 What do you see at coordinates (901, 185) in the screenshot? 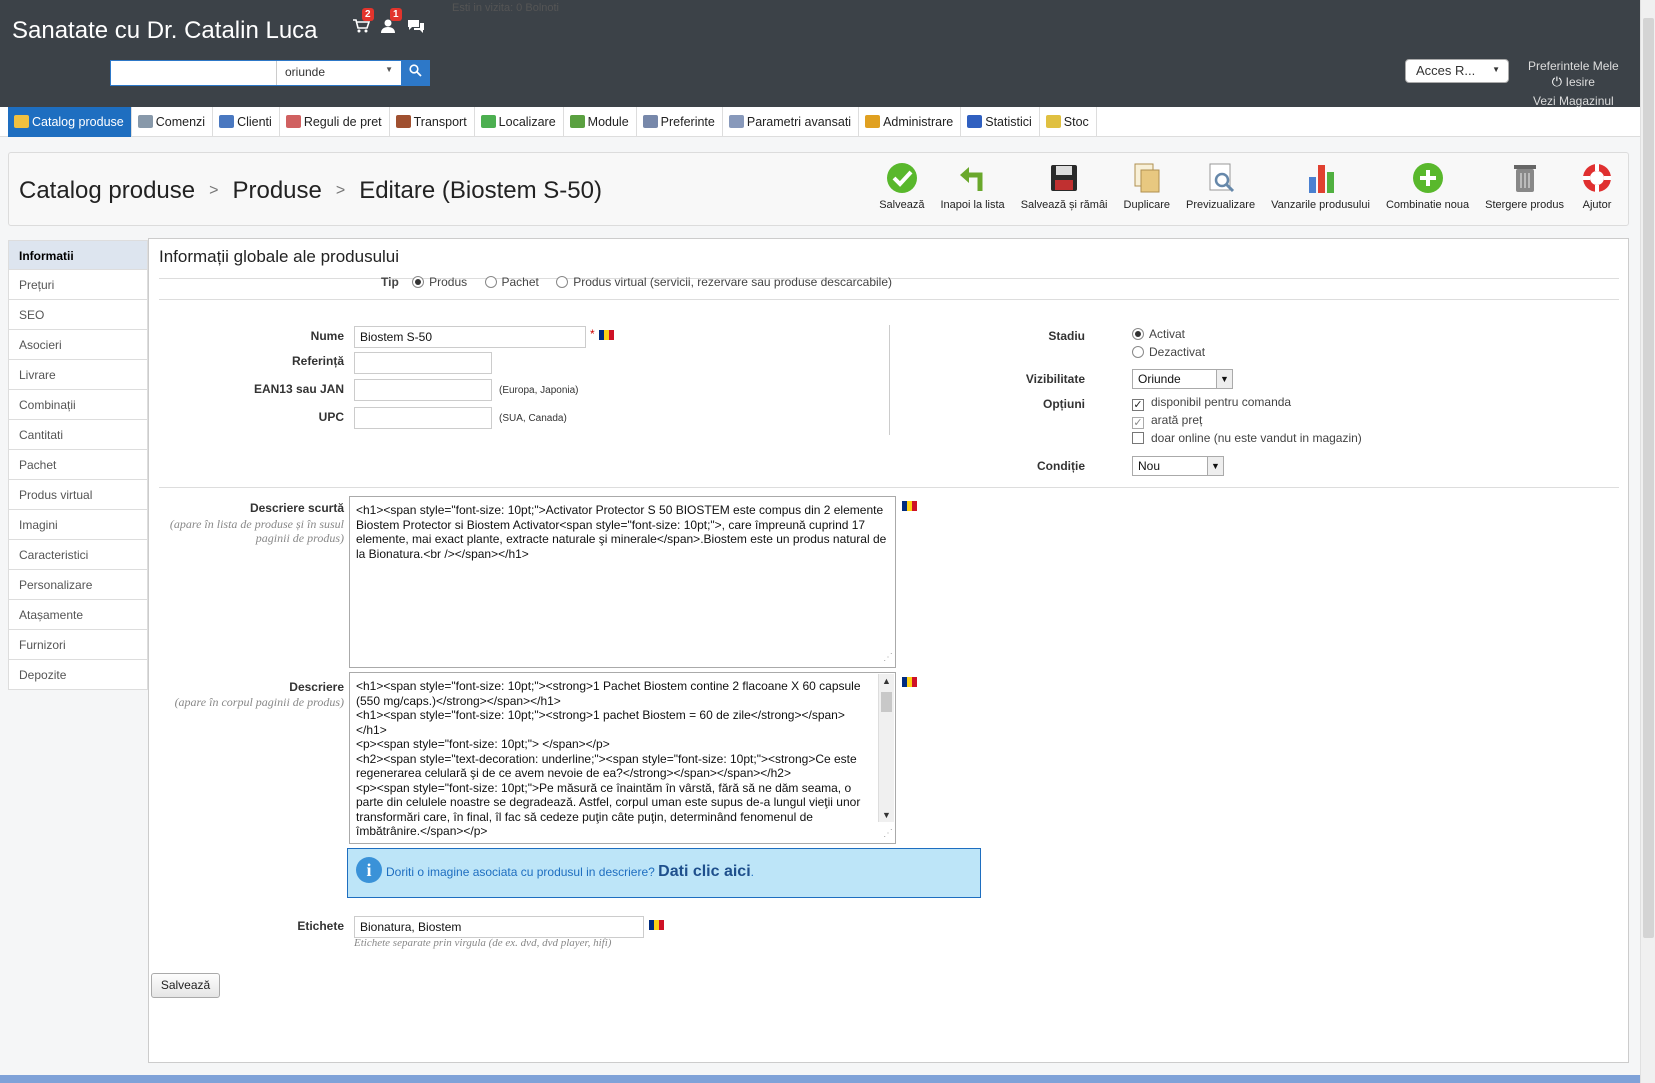
I see `toolbar-button-check: Salvează` at bounding box center [901, 185].